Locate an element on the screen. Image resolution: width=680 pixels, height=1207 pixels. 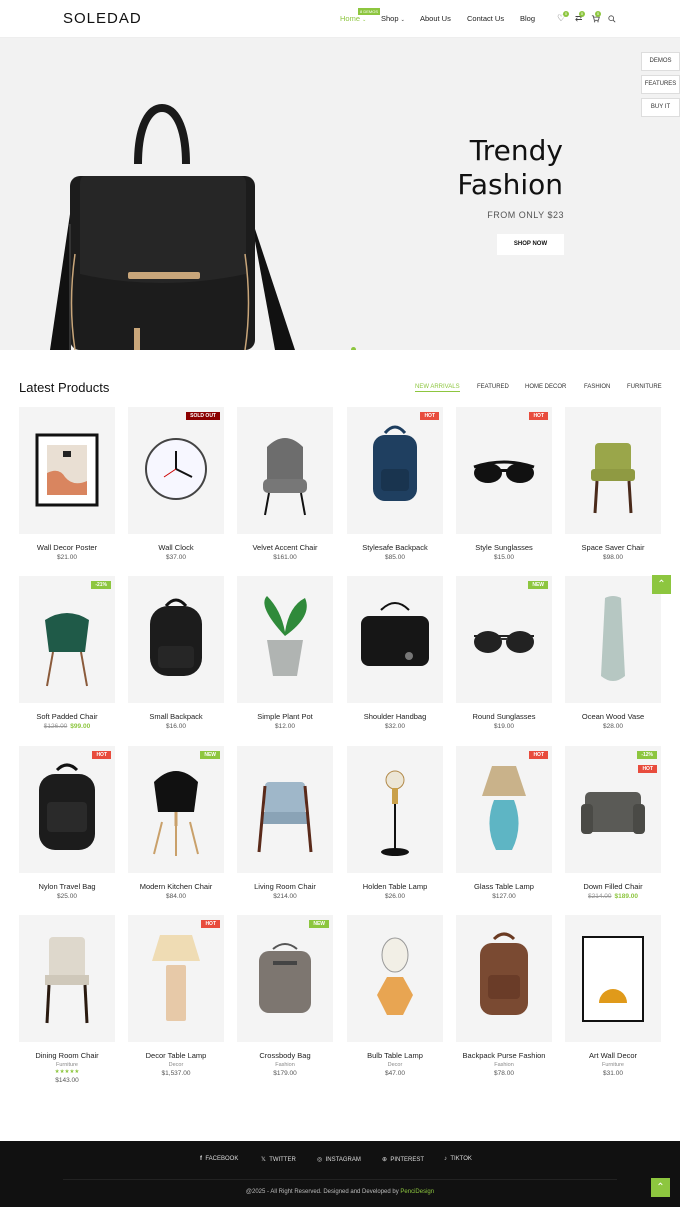
product-card: HOT Nylon Travel Bag $25.00 is located at coordinates (67, 823).